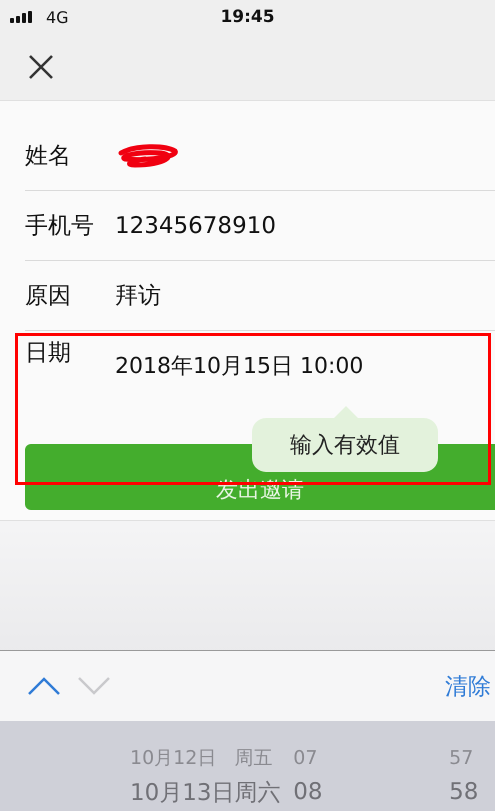  What do you see at coordinates (472, 758) in the screenshot?
I see `picker-option: 57` at bounding box center [472, 758].